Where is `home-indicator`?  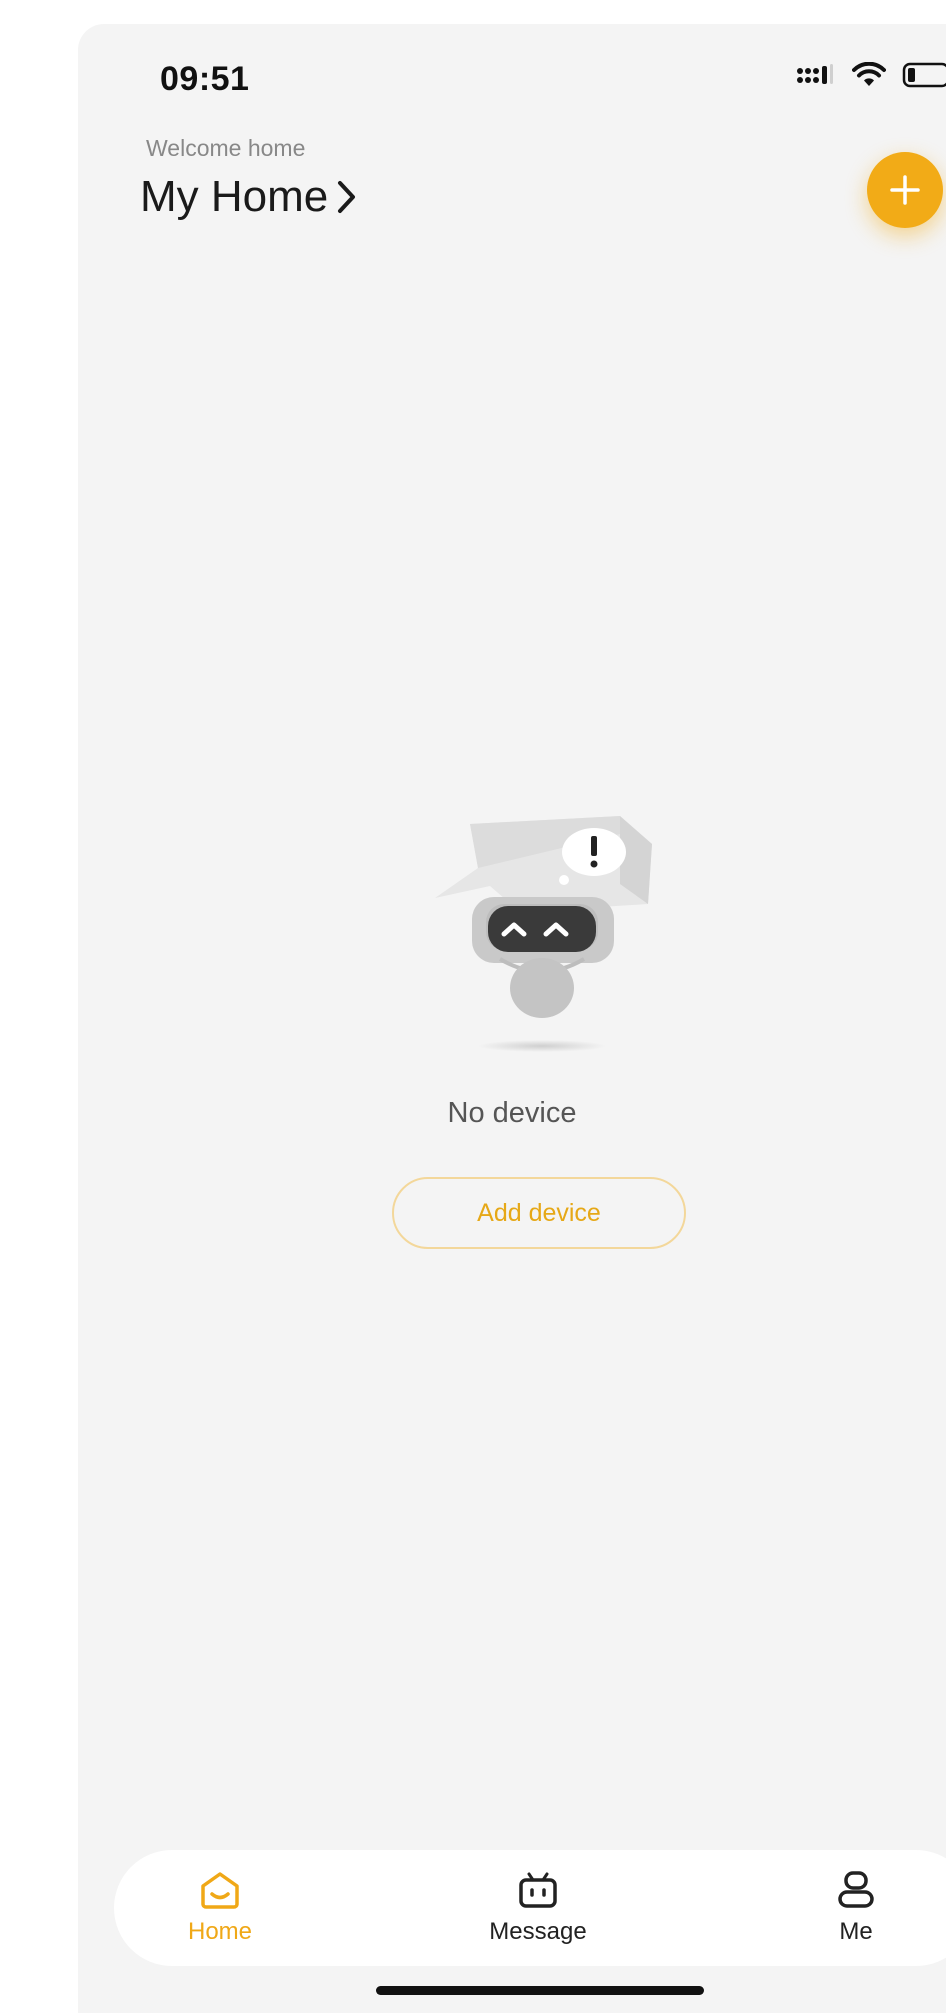
home-indicator is located at coordinates (540, 1990).